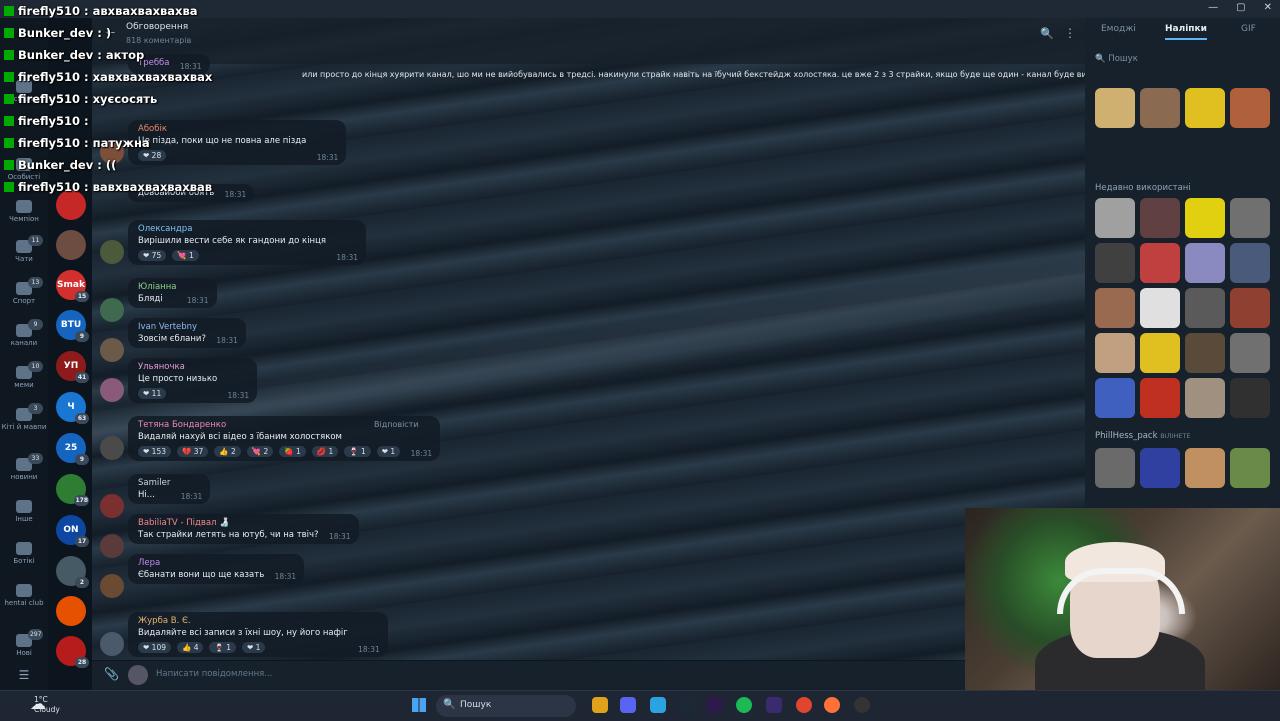 The image size is (1280, 721). I want to click on folder-champion: Чемпіон, so click(24, 211).